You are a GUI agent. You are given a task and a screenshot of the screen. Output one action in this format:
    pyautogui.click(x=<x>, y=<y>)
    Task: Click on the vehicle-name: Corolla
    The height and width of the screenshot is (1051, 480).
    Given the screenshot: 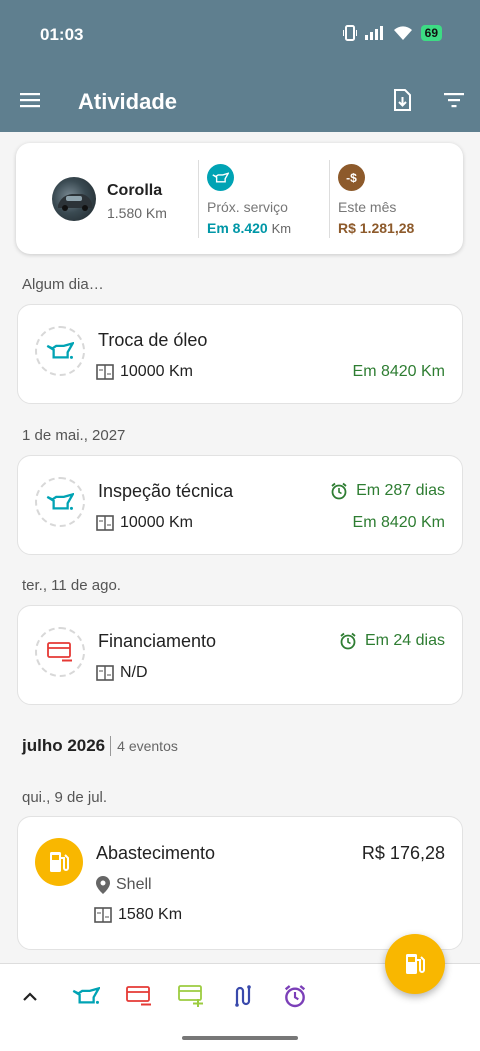 What is the action you would take?
    pyautogui.click(x=135, y=190)
    